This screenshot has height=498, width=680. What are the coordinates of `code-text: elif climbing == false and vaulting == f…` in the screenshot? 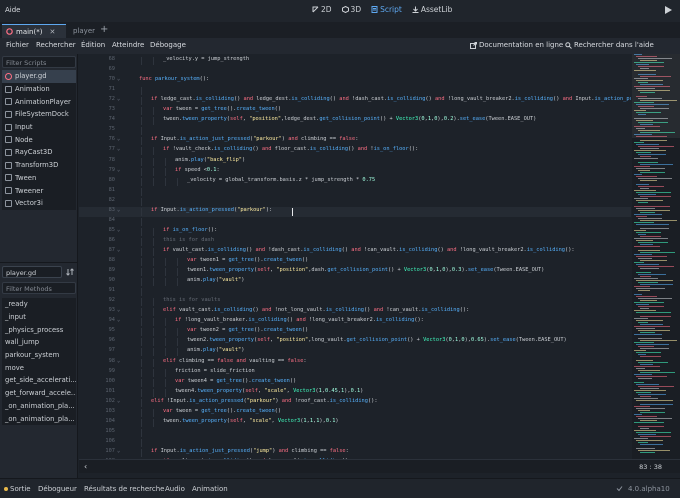 It's located at (235, 361).